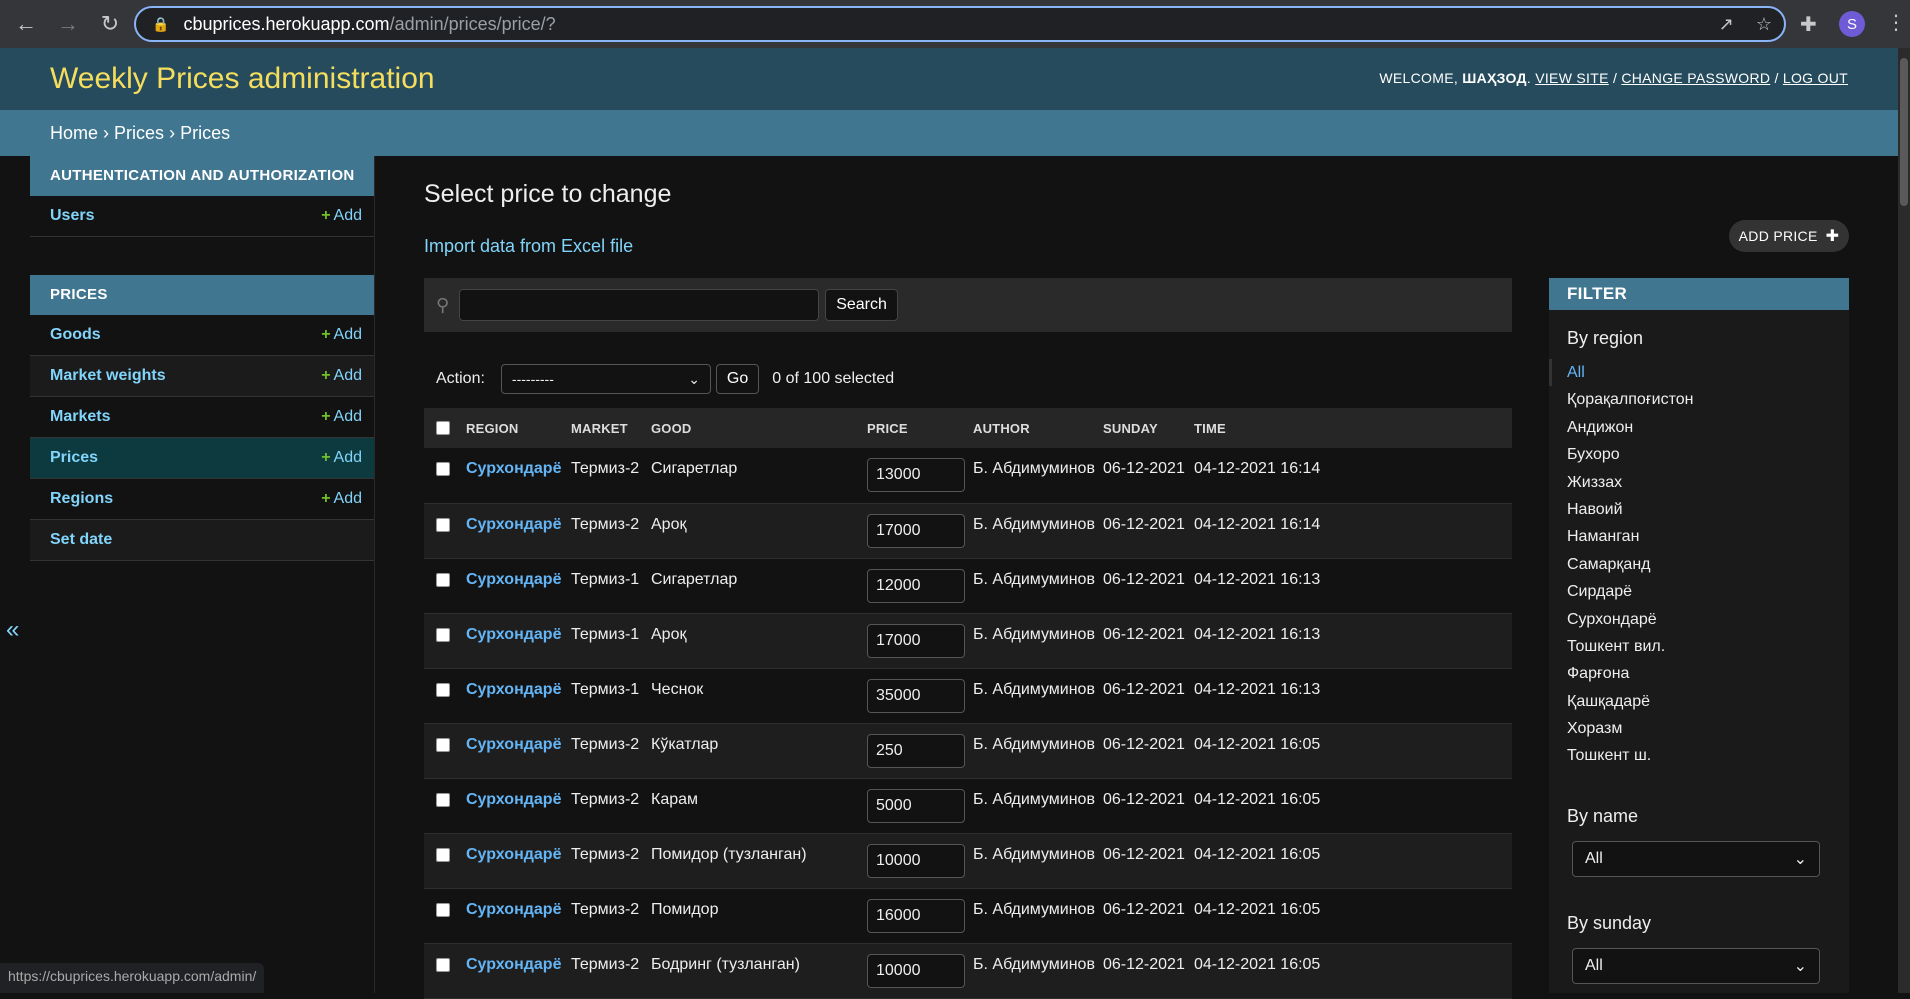  What do you see at coordinates (75, 335) in the screenshot?
I see `sidebar-item-label: Goods` at bounding box center [75, 335].